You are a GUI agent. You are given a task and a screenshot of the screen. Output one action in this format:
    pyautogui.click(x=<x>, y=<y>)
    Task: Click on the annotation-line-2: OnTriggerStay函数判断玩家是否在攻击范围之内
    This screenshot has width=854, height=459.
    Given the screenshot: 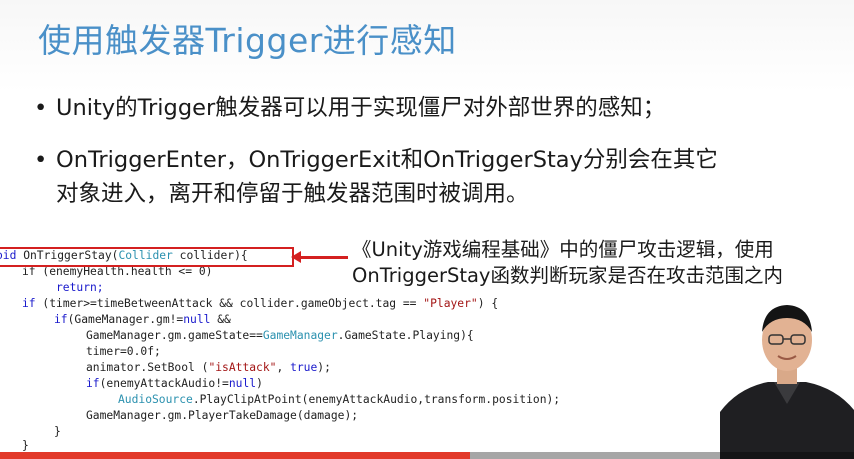 What is the action you would take?
    pyautogui.click(x=567, y=275)
    